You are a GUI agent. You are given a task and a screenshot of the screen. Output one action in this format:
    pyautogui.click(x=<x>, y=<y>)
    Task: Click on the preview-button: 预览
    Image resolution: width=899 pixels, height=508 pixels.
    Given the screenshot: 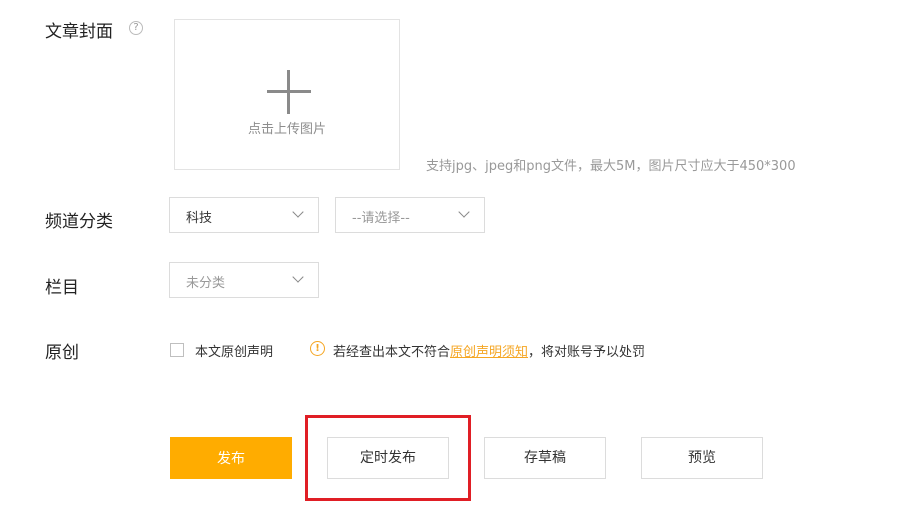 What is the action you would take?
    pyautogui.click(x=702, y=458)
    